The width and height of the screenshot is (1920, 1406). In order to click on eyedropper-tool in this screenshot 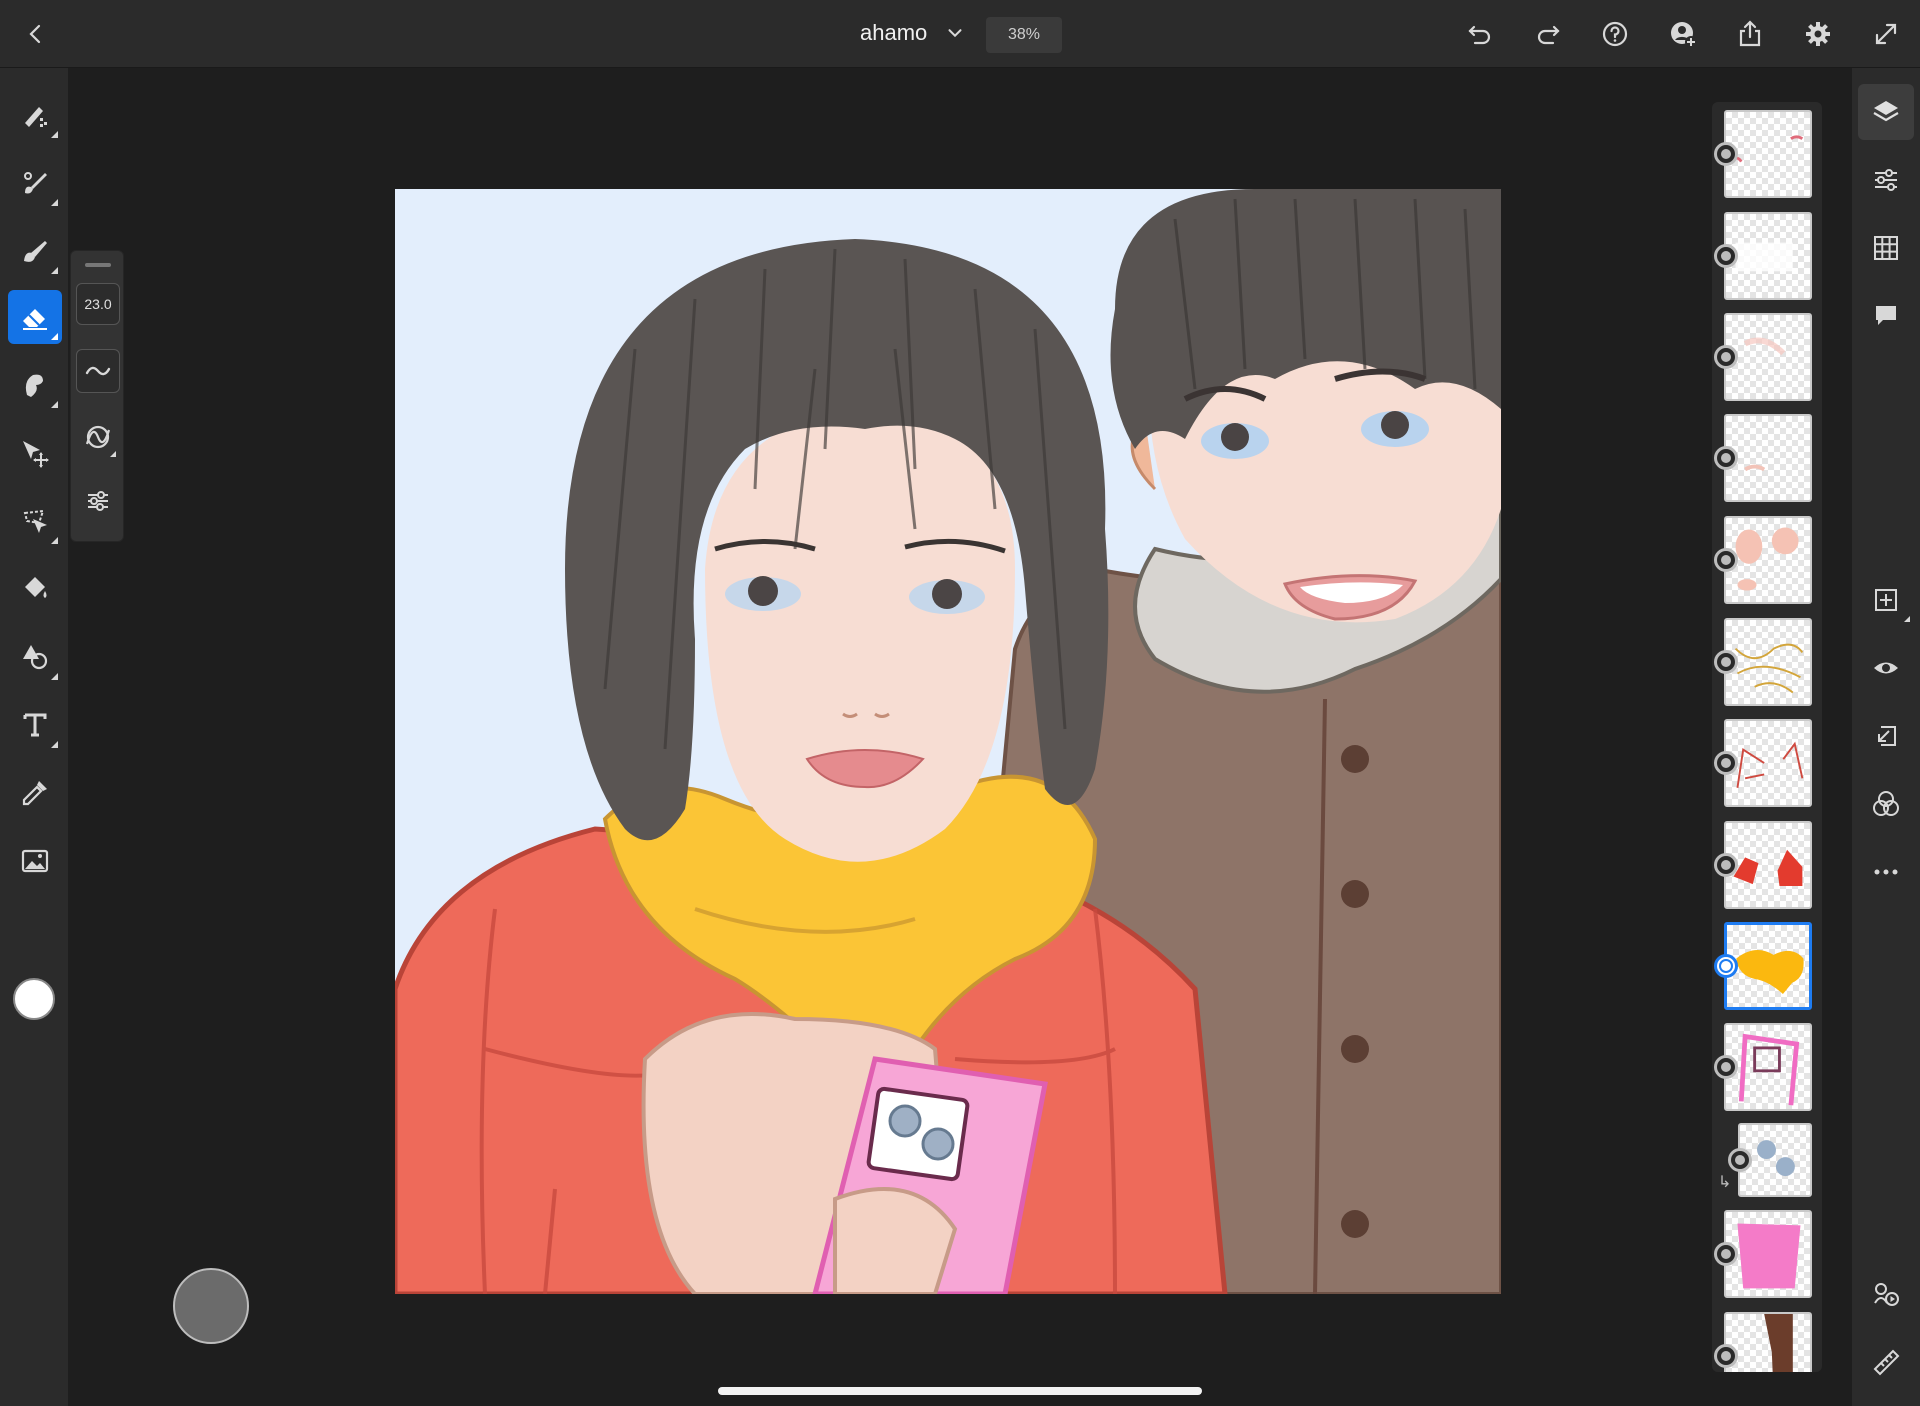, I will do `click(35, 793)`.